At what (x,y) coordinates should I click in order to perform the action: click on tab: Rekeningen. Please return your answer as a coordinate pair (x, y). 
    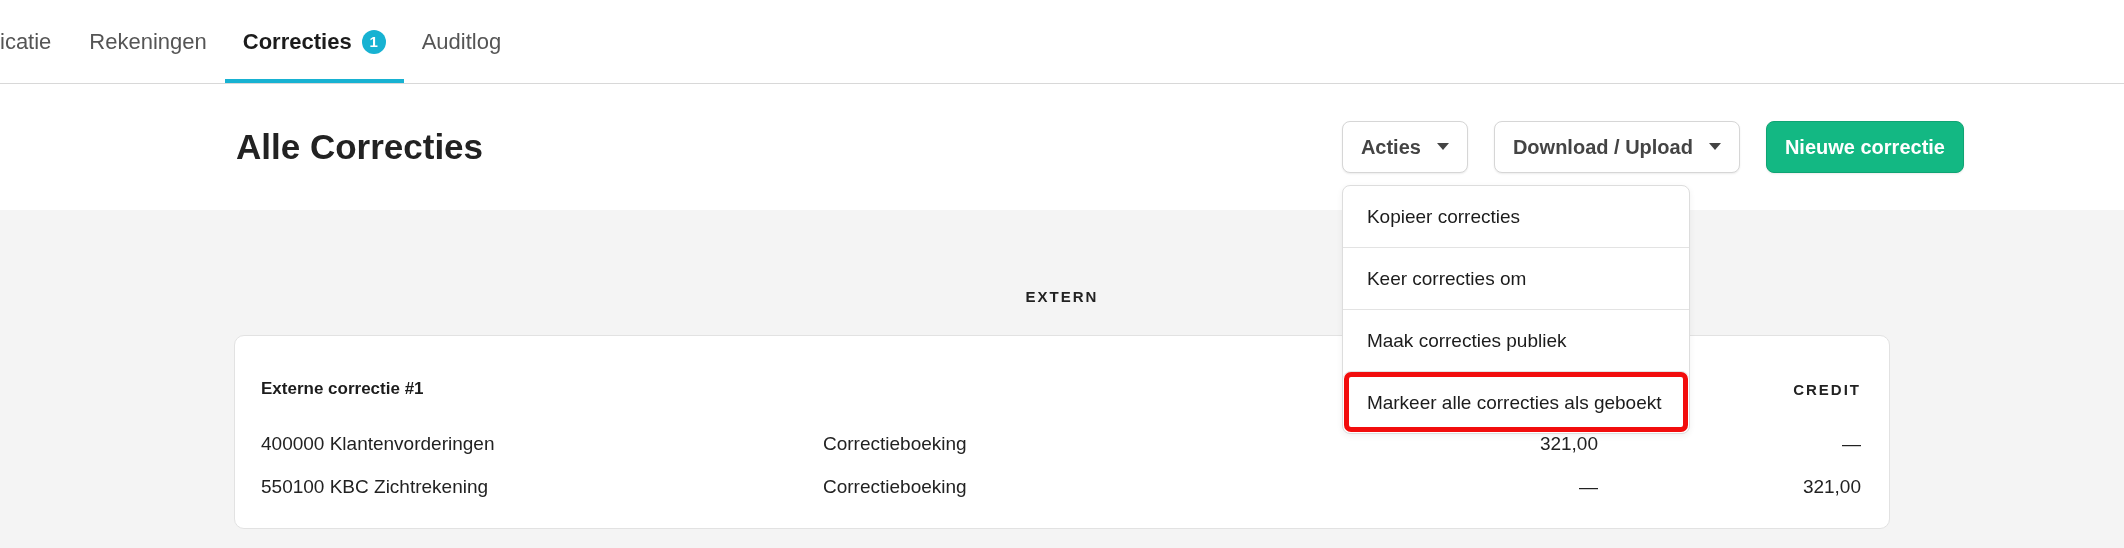
    Looking at the image, I should click on (148, 41).